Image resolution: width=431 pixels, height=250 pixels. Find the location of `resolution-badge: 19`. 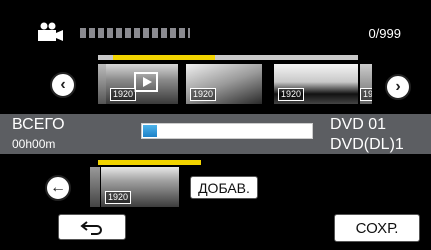

resolution-badge: 19 is located at coordinates (366, 94).